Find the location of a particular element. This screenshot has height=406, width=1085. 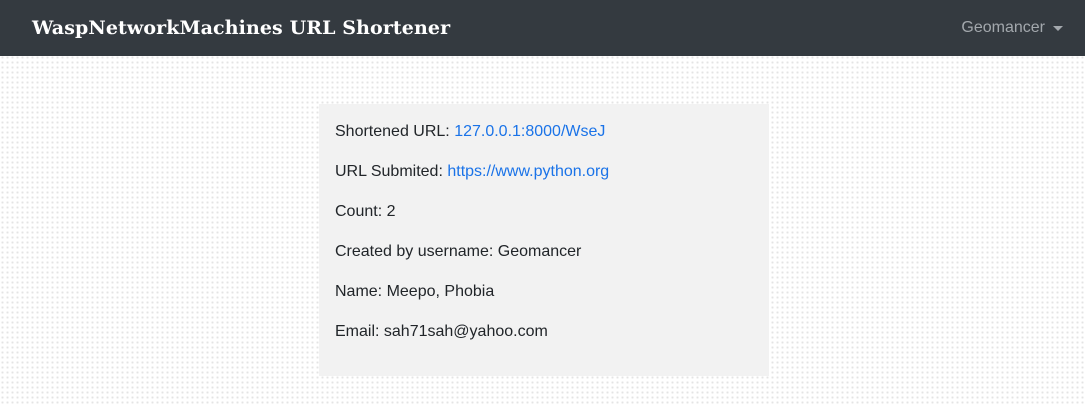

count-row: Count: 2 is located at coordinates (544, 212).